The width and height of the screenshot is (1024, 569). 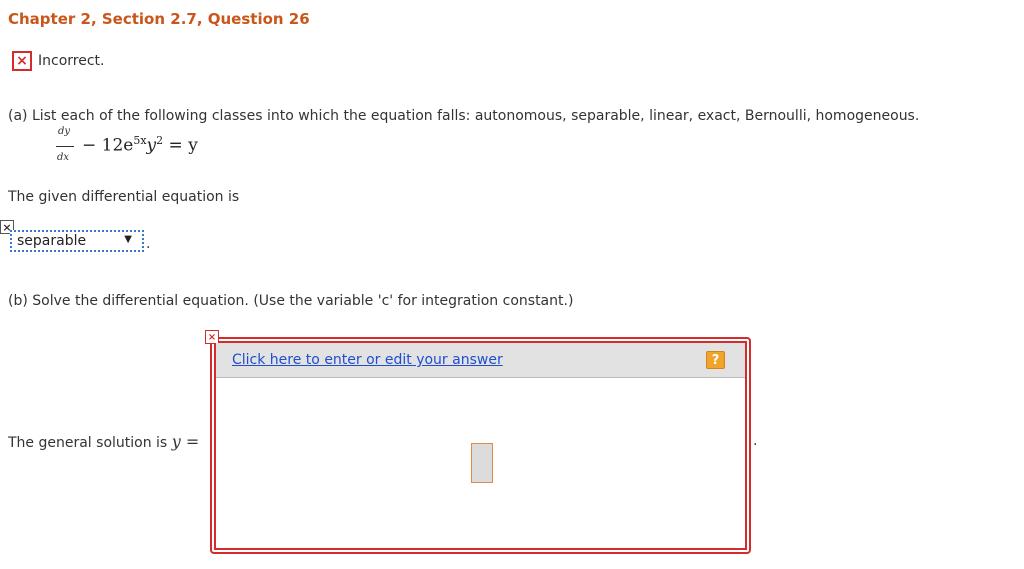 I want to click on equation-y: y, so click(x=151, y=145).